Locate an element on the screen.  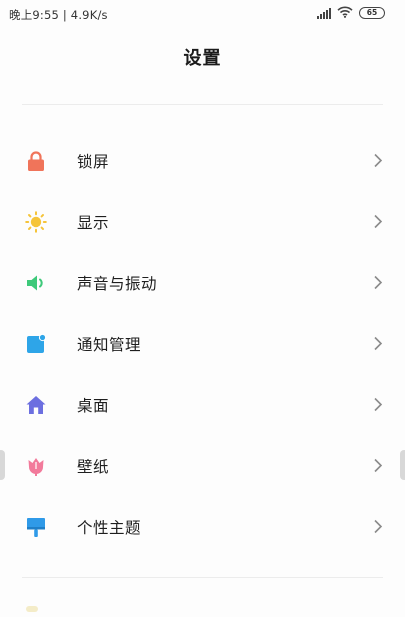
status-bar: 晚上9:55 | 4.9K/s 65 is located at coordinates (202, 13).